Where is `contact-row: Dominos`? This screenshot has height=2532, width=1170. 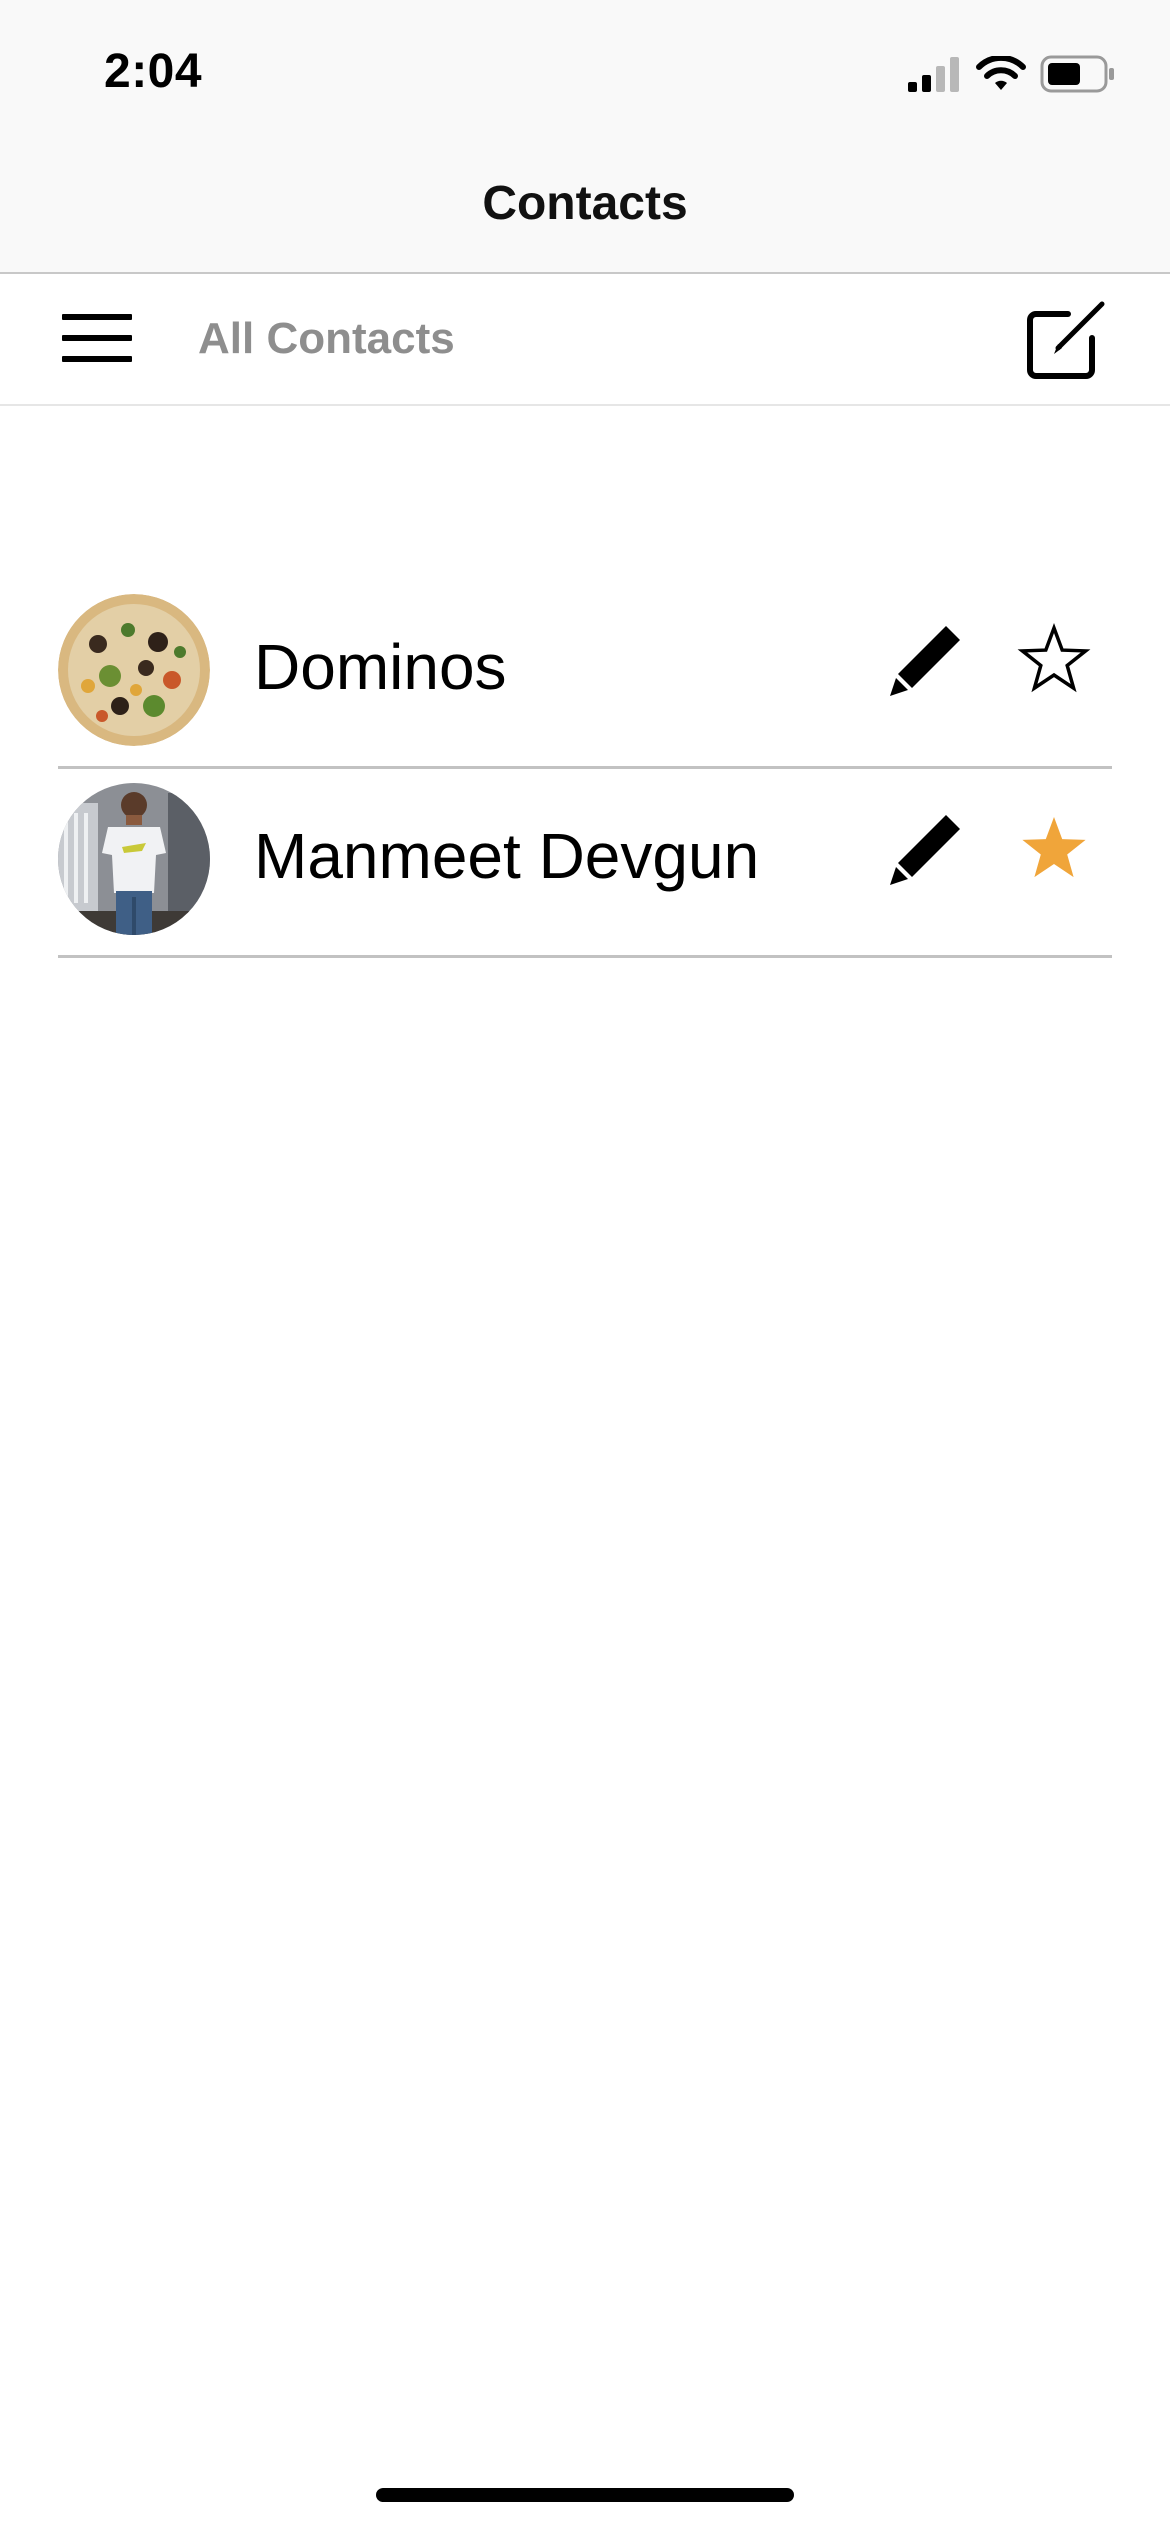 contact-row: Dominos is located at coordinates (585, 674).